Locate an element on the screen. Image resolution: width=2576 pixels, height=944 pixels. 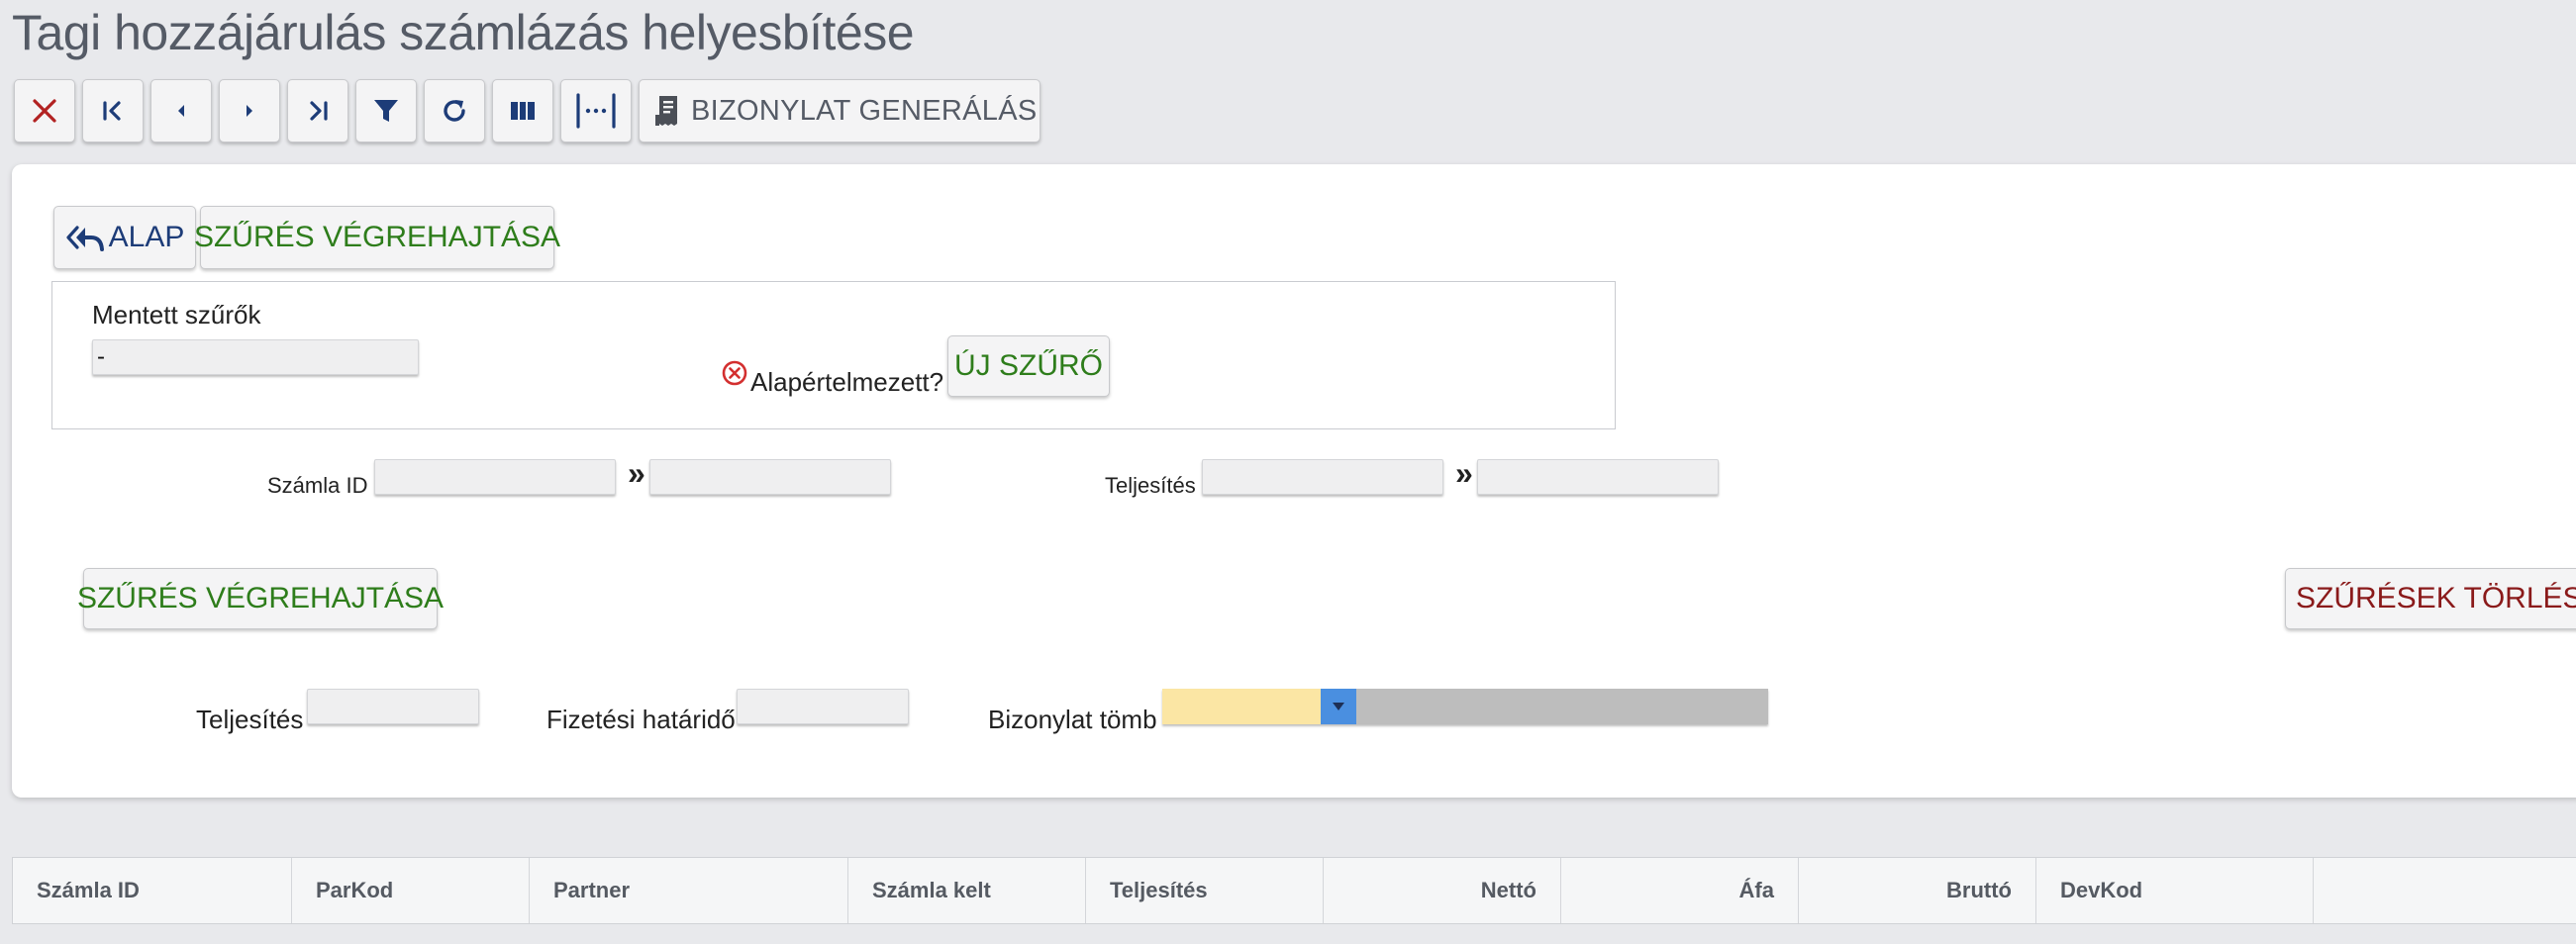
column-header-afa: Áfa is located at coordinates (1680, 891).